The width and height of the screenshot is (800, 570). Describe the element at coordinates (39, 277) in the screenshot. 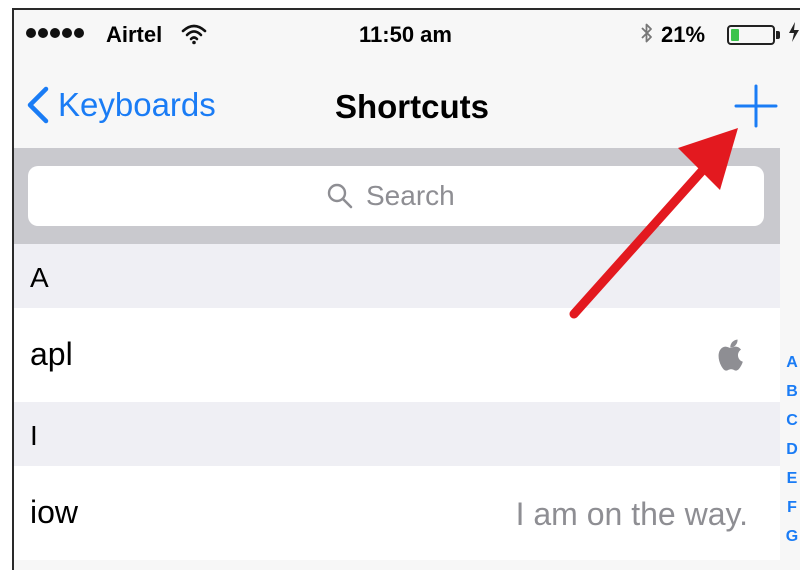

I see `section-header-label: A` at that location.